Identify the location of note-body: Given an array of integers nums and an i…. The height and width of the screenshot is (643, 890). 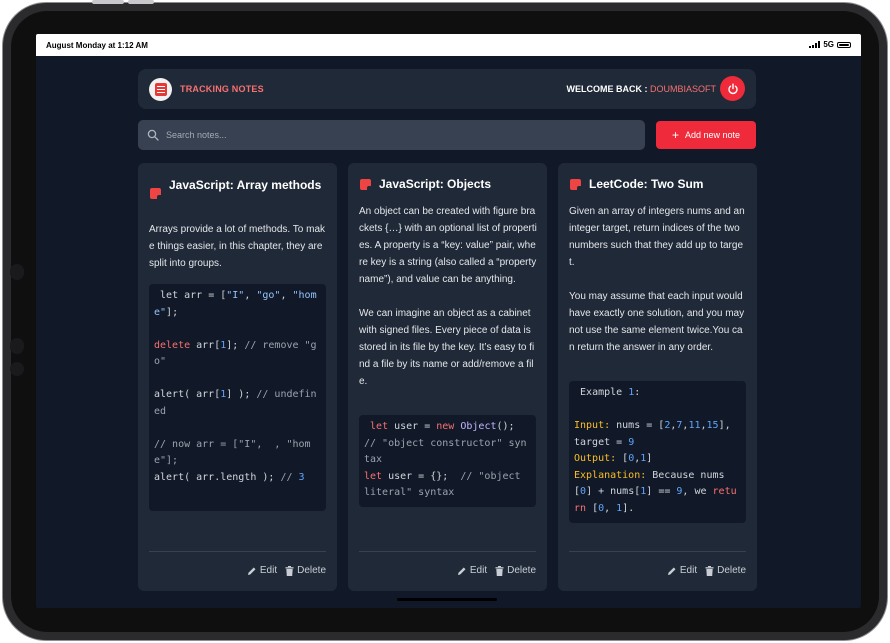
(657, 279).